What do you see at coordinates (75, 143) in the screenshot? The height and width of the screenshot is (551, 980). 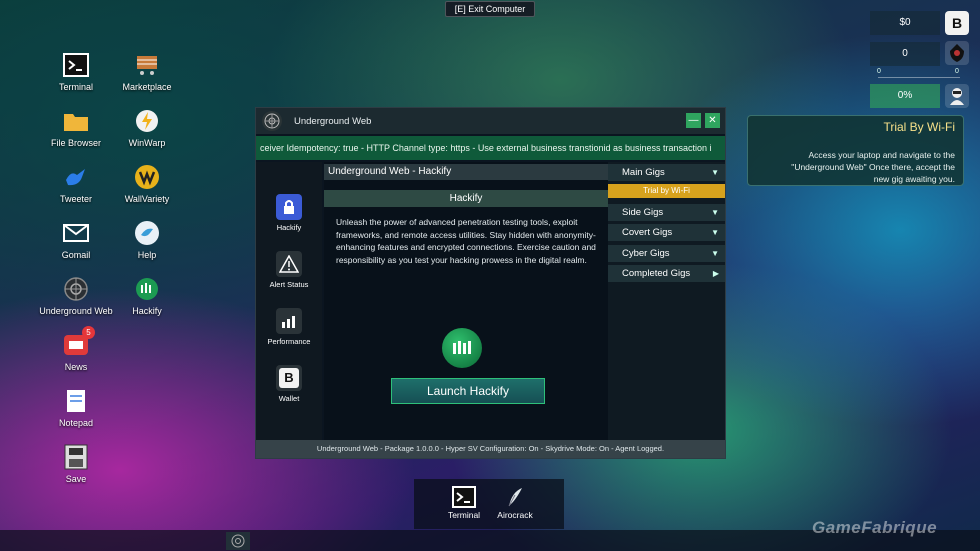 I see `desktop-icon-label: File Browser` at bounding box center [75, 143].